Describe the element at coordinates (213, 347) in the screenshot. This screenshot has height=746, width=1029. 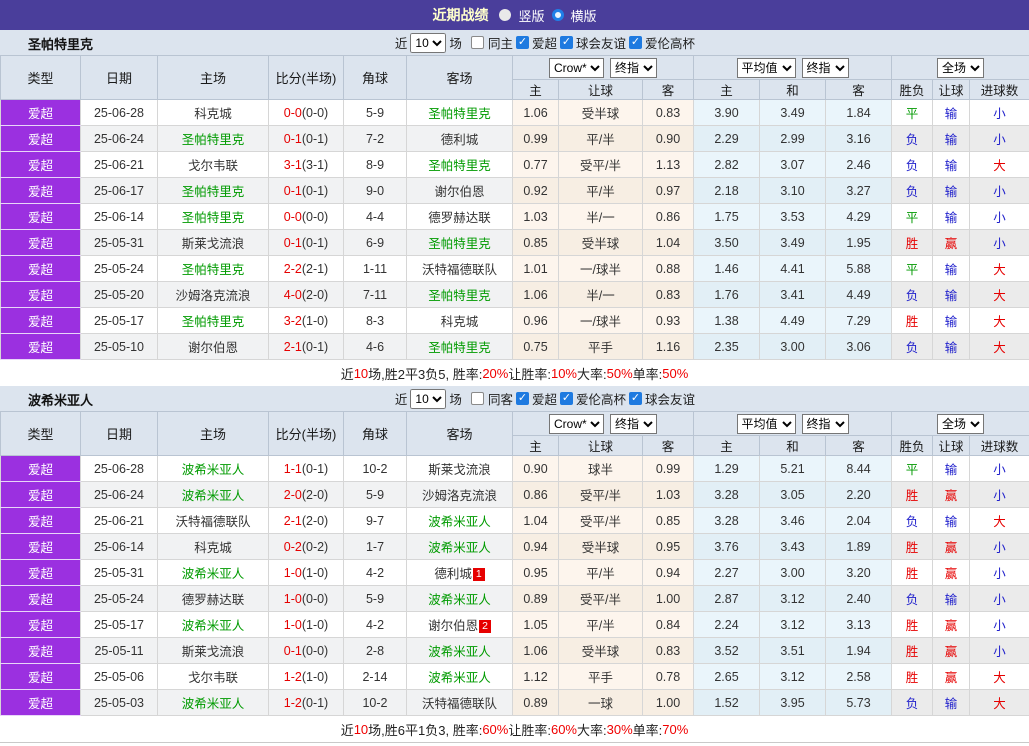
I see `home-team-cell: 谢尔伯恩` at that location.